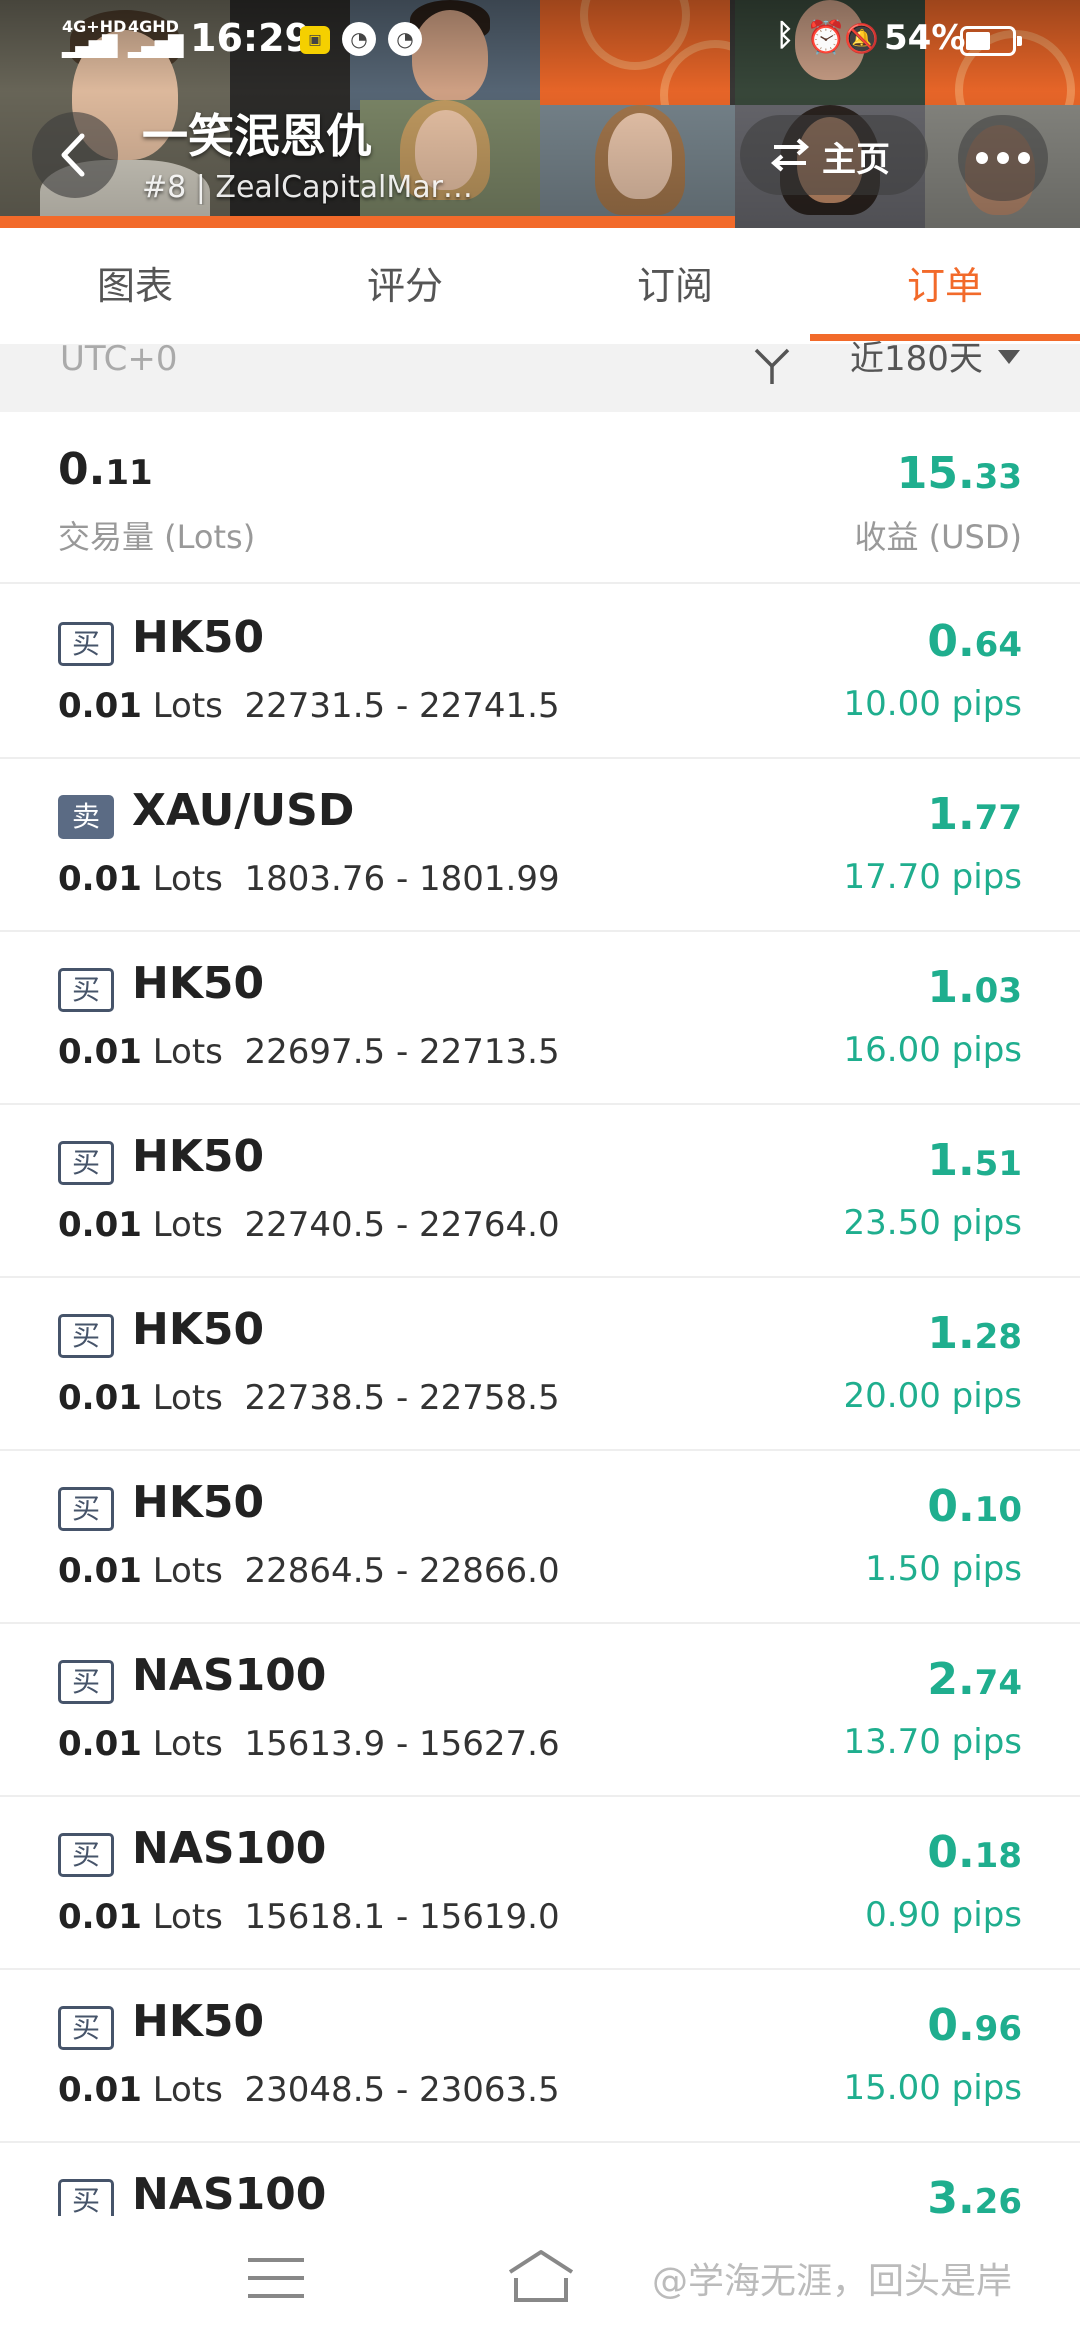 Image resolution: width=1080 pixels, height=2340 pixels. What do you see at coordinates (790, 155) in the screenshot?
I see `swap-arrows-icon` at bounding box center [790, 155].